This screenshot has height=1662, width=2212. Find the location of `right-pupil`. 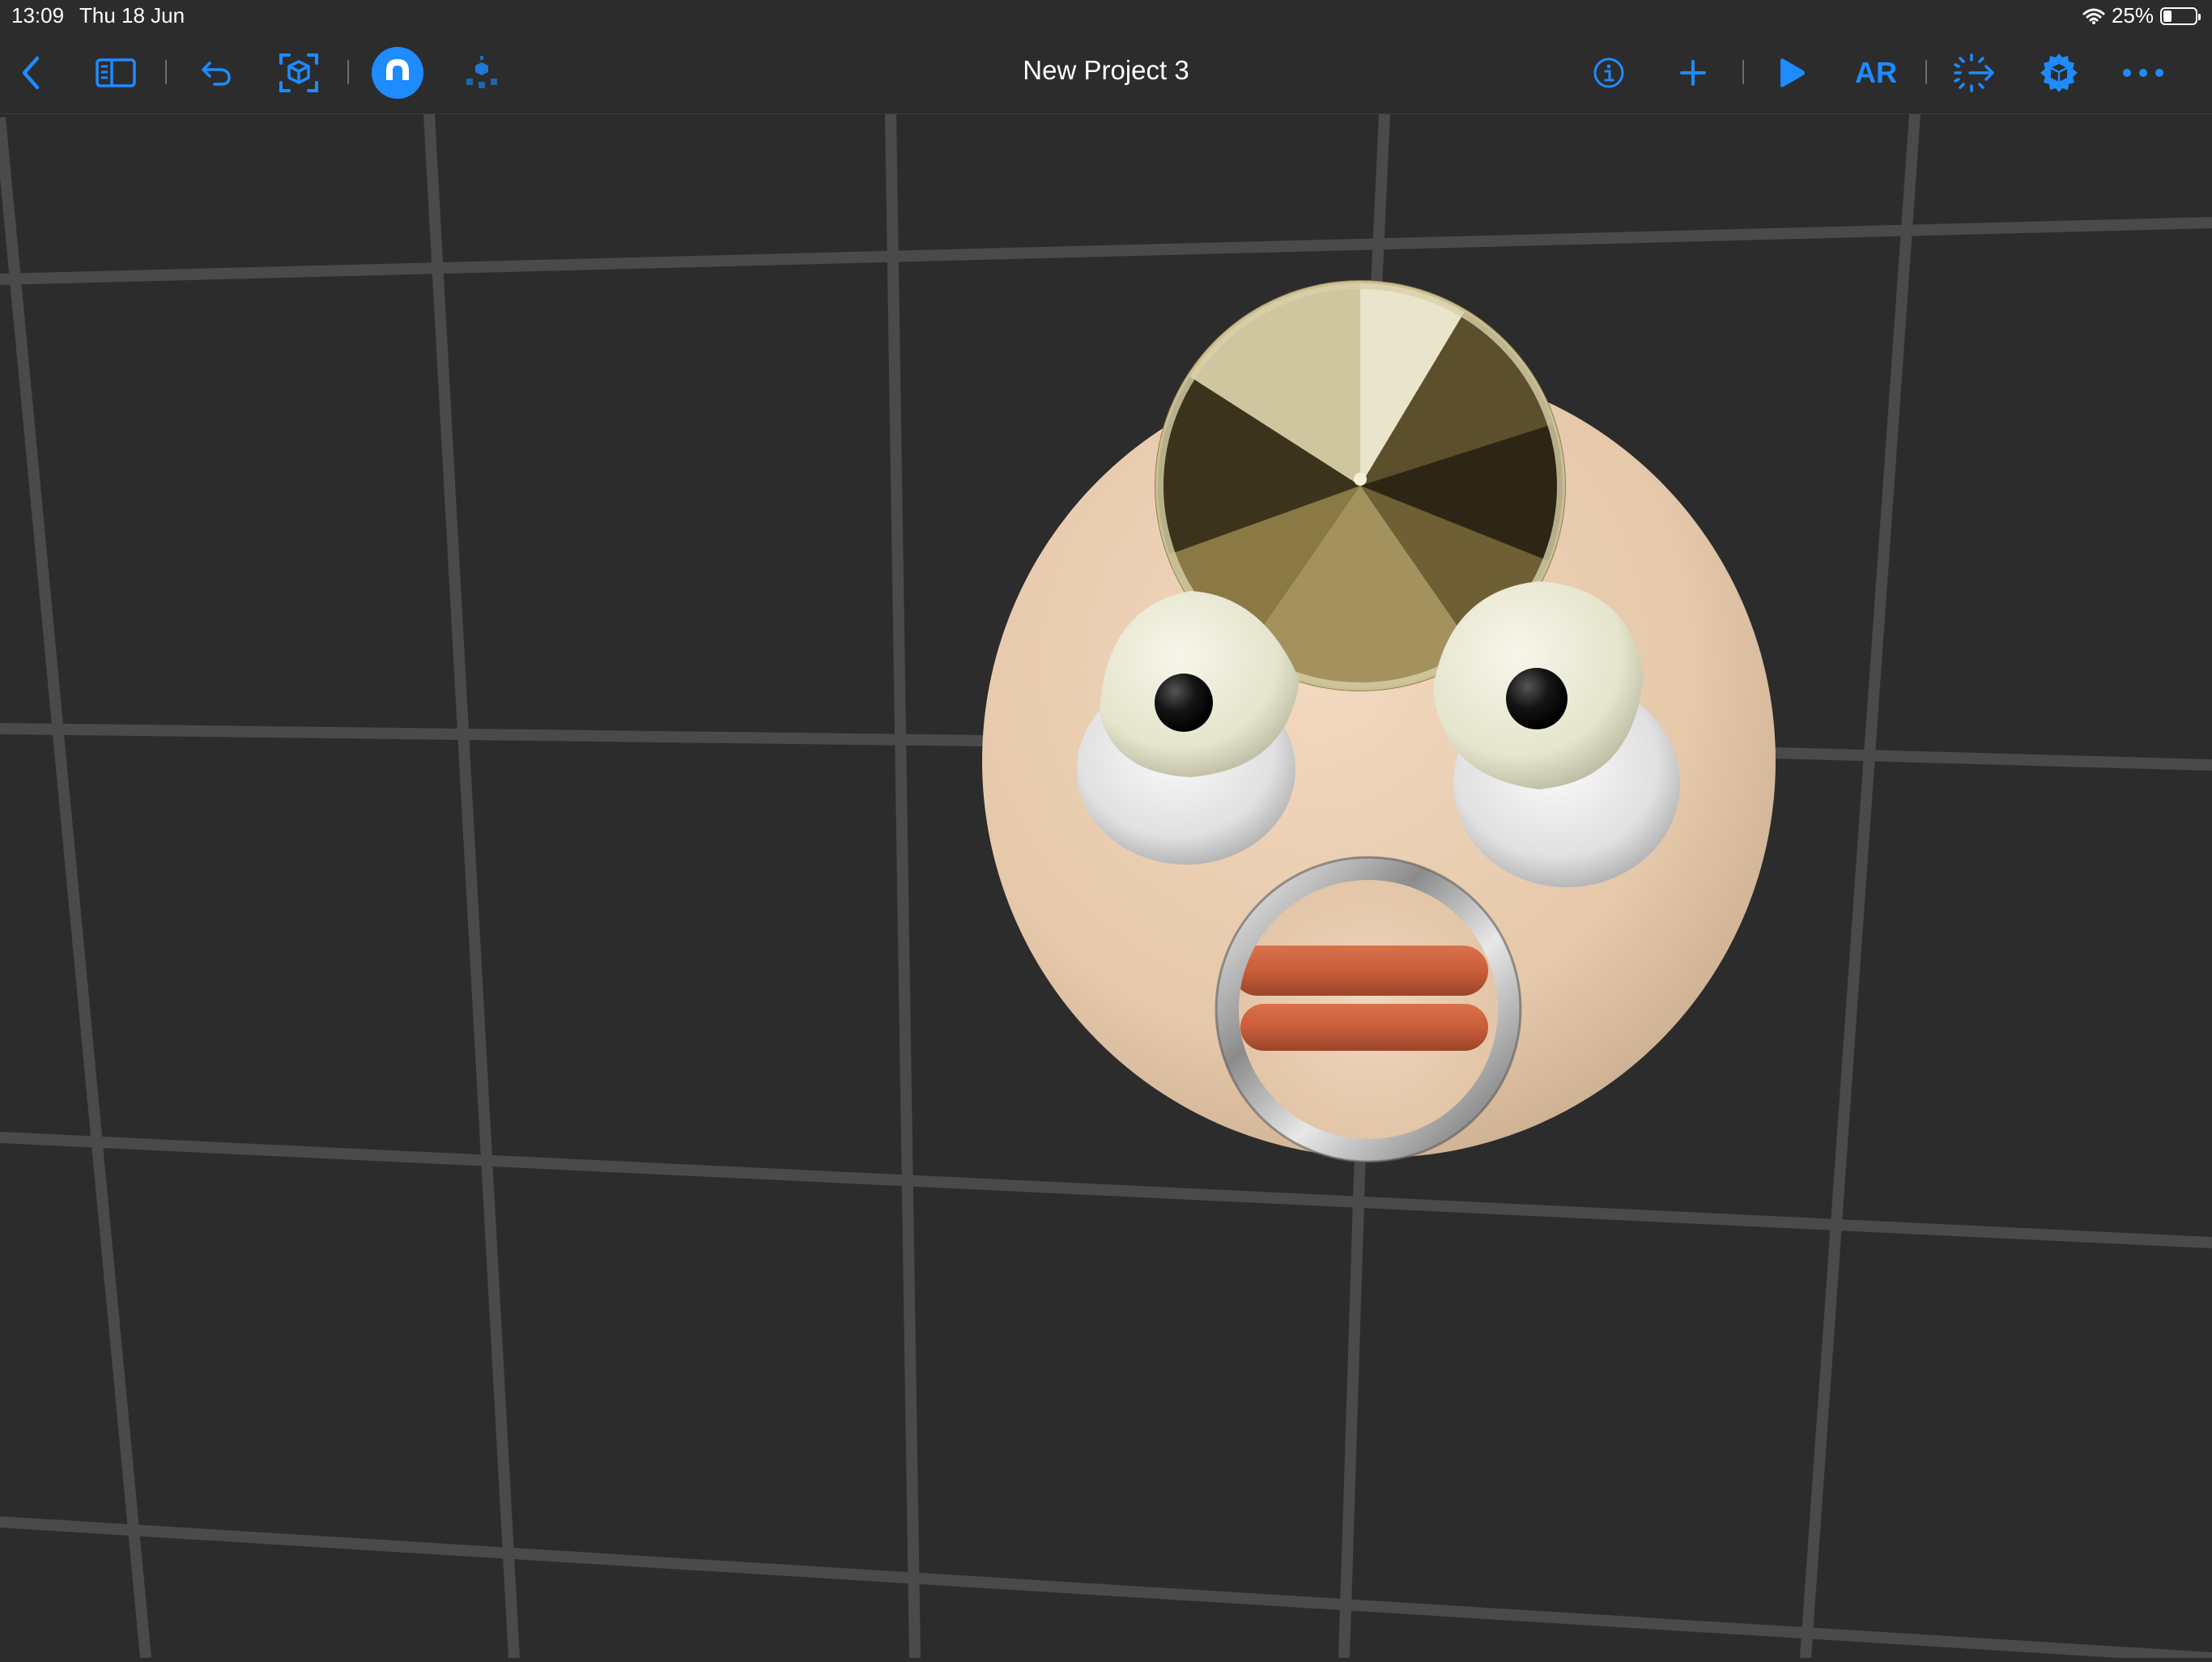

right-pupil is located at coordinates (1537, 698).